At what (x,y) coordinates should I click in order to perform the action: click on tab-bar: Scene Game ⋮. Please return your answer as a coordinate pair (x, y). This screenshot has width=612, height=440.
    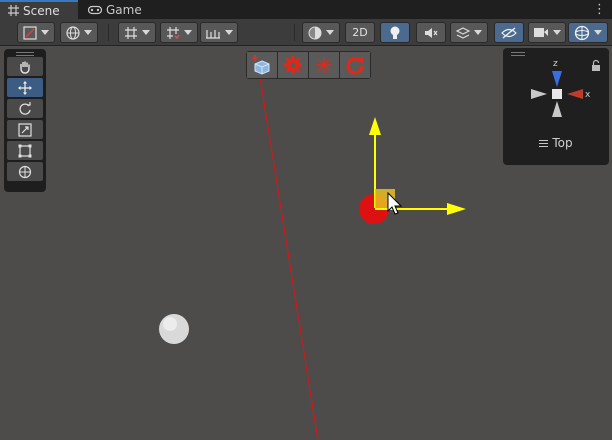
    Looking at the image, I should click on (306, 9).